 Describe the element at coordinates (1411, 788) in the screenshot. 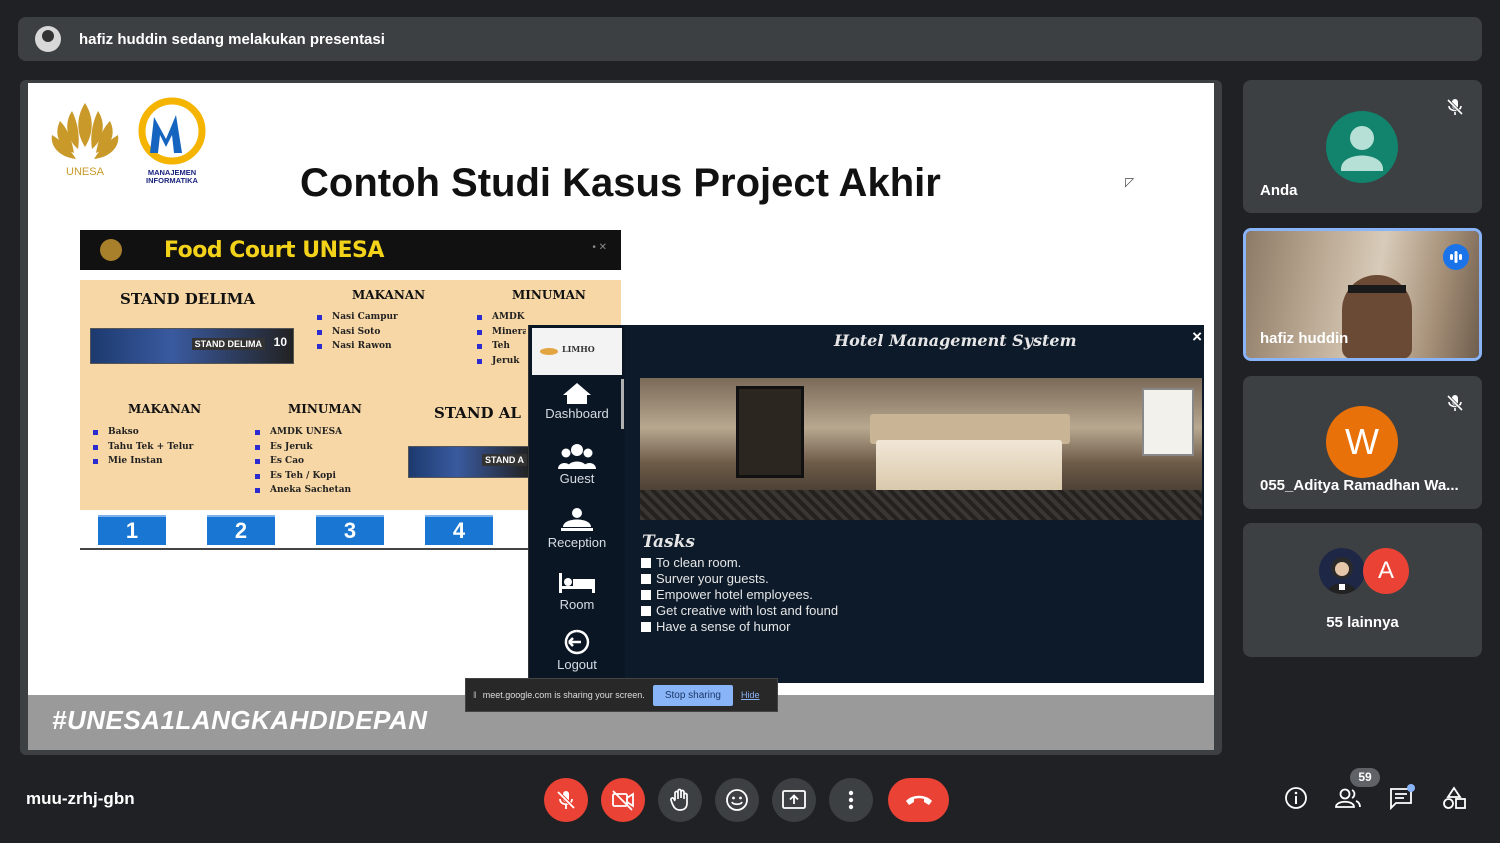

I see `new-message-dot` at that location.